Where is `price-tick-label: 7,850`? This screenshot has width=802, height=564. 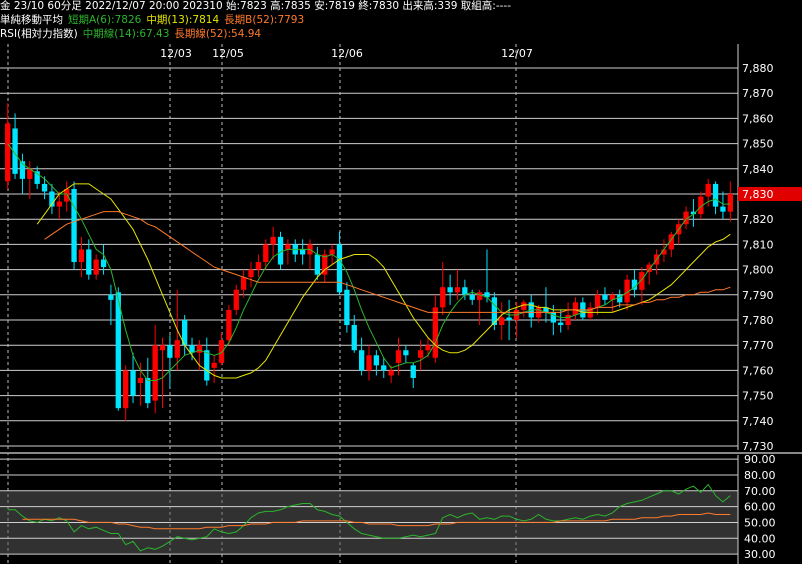 price-tick-label: 7,850 is located at coordinates (758, 144).